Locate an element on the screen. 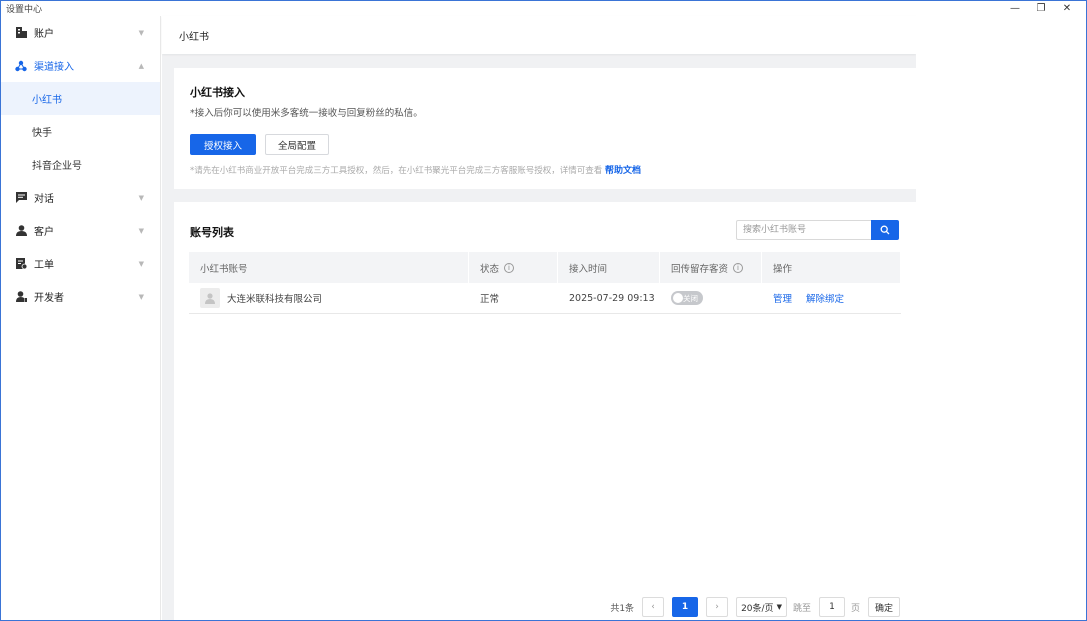  unbind-link: 解除绑定 is located at coordinates (825, 298).